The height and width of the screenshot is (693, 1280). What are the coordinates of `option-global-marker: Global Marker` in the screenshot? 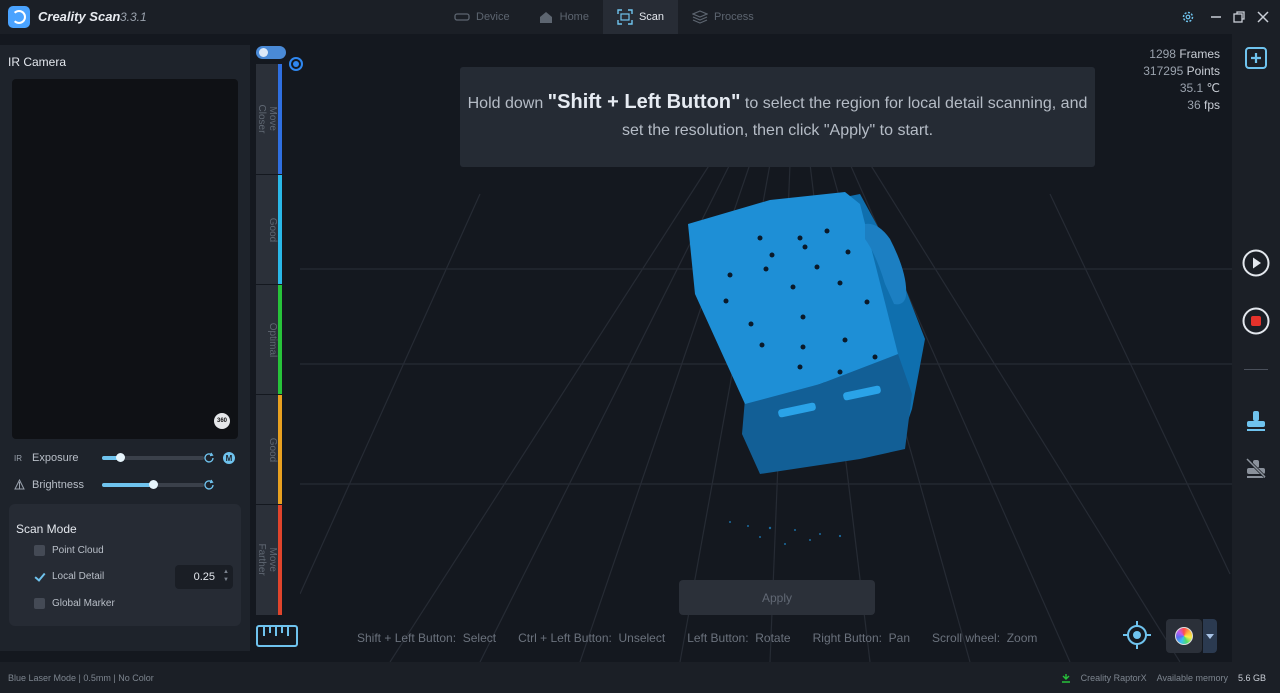 It's located at (74, 603).